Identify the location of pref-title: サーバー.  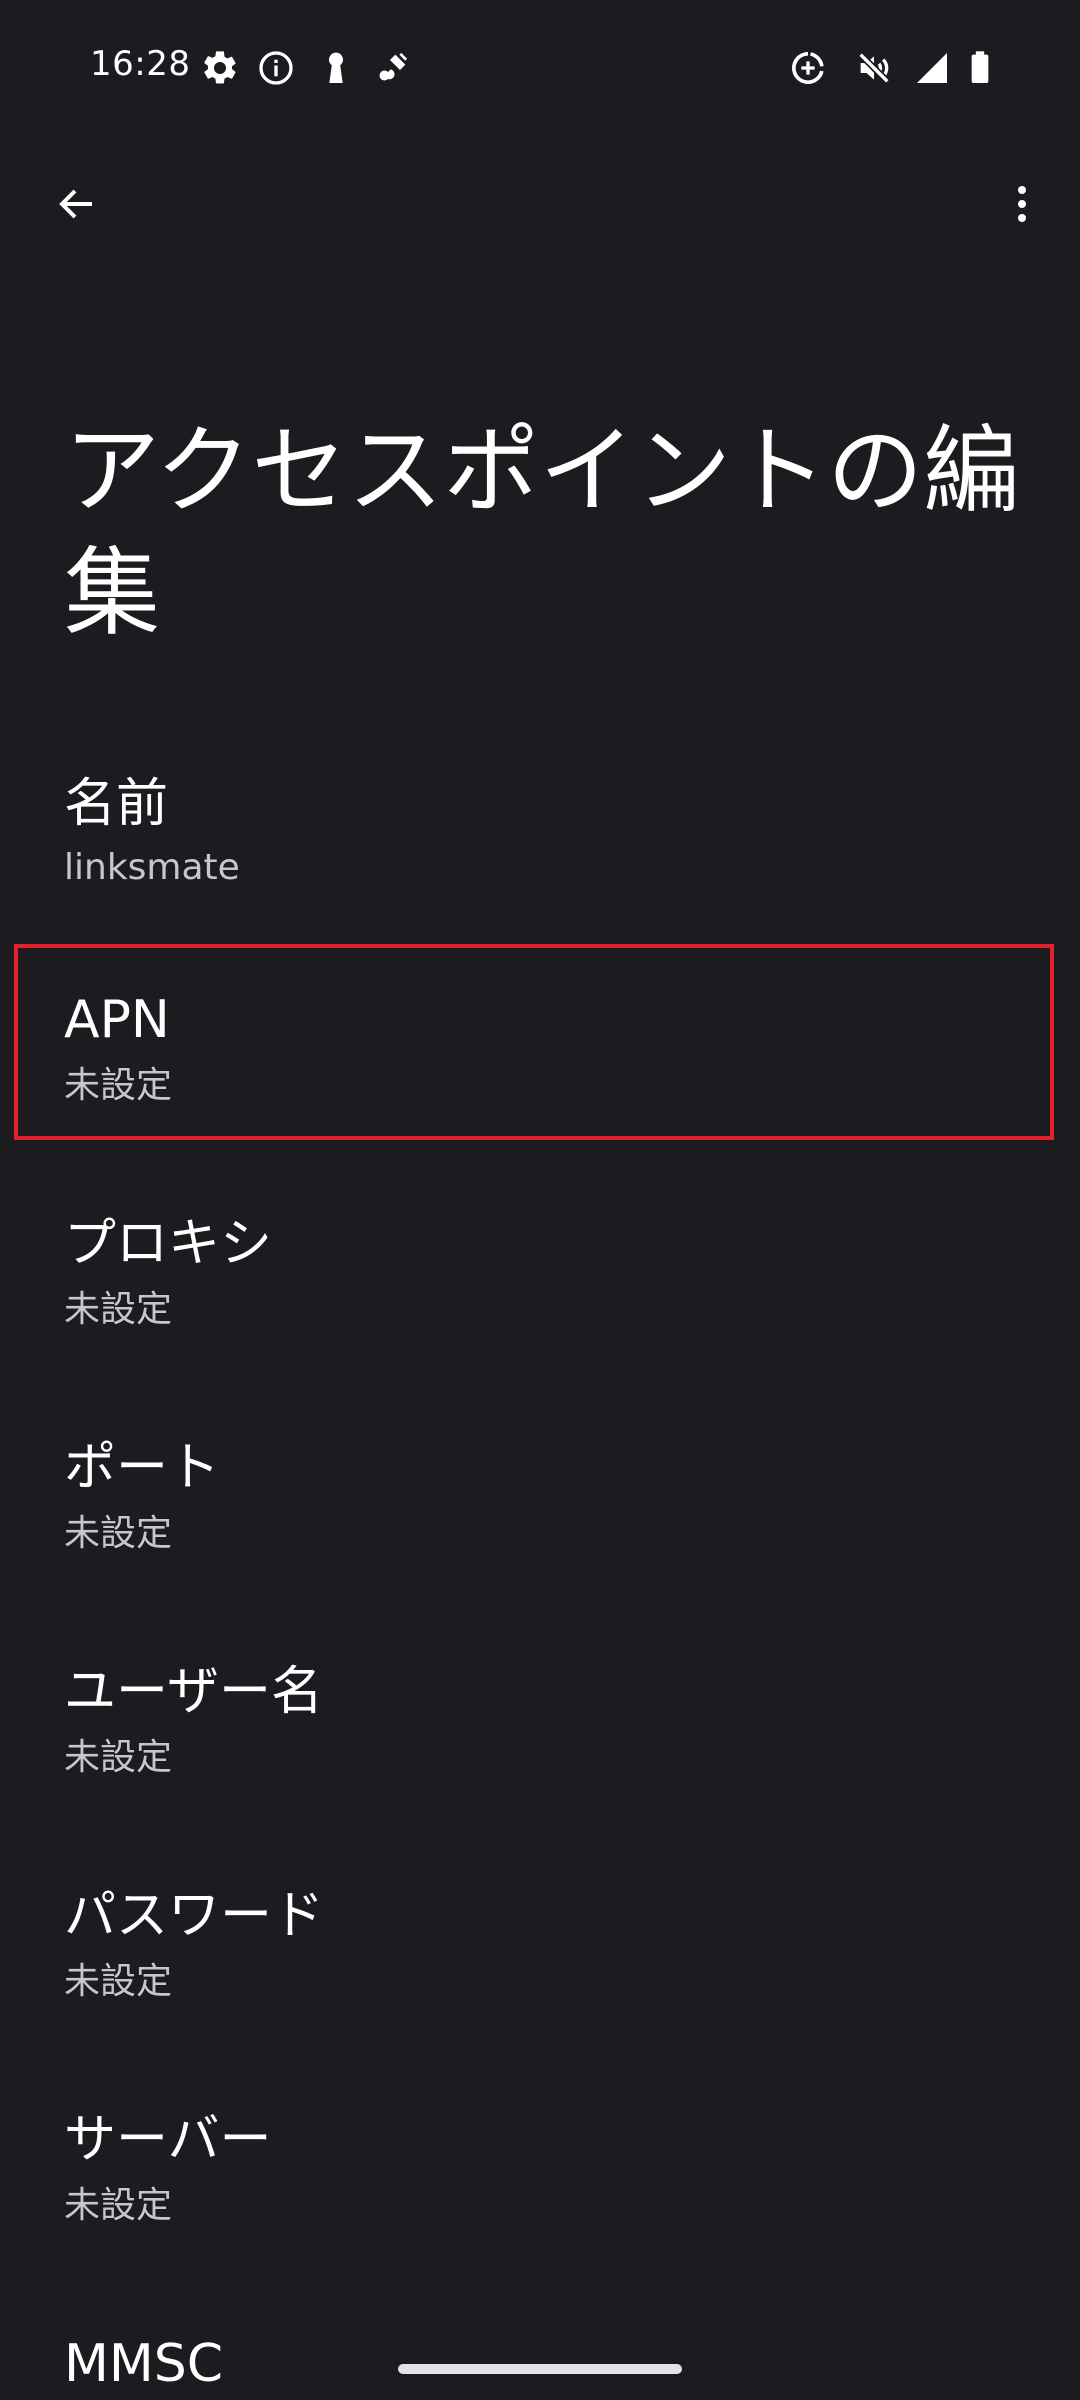
(168, 2140).